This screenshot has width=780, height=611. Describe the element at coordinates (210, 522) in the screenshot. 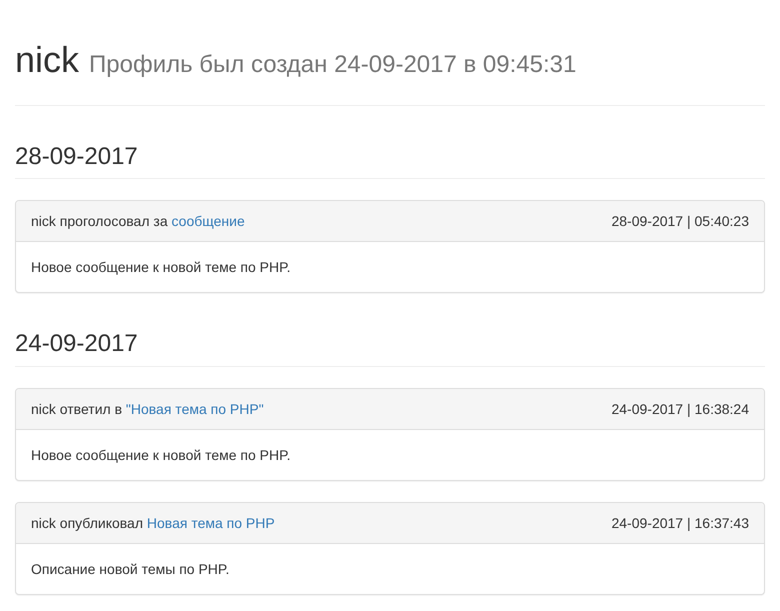

I see `event-link: Новая тема по PHP` at that location.